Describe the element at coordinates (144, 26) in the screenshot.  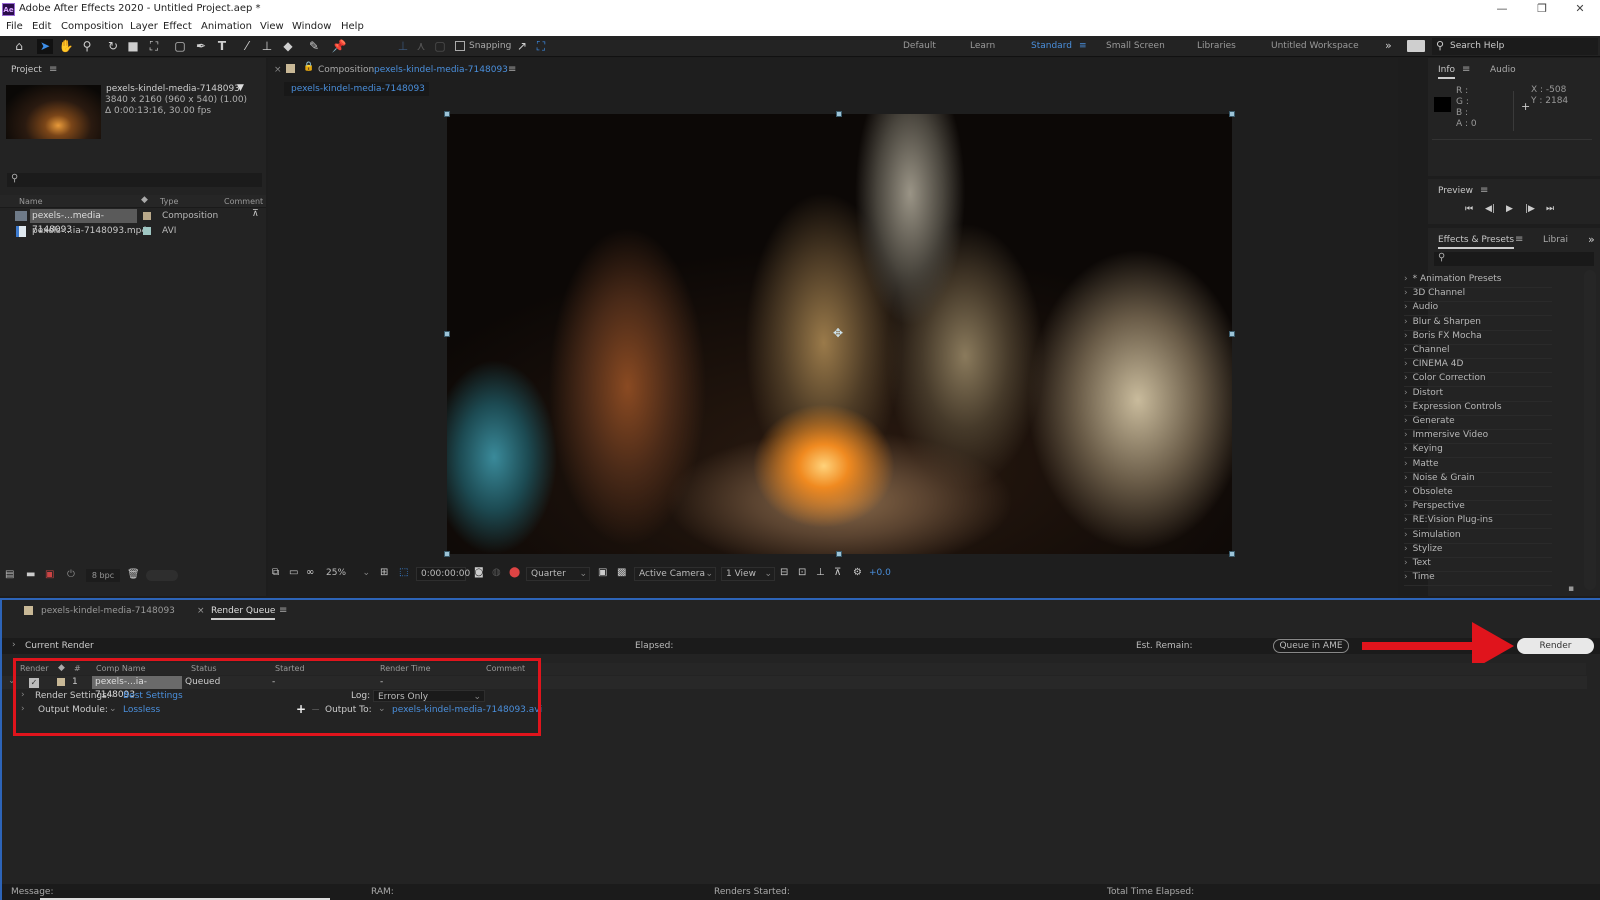
I see `menu-layer: Layer` at that location.